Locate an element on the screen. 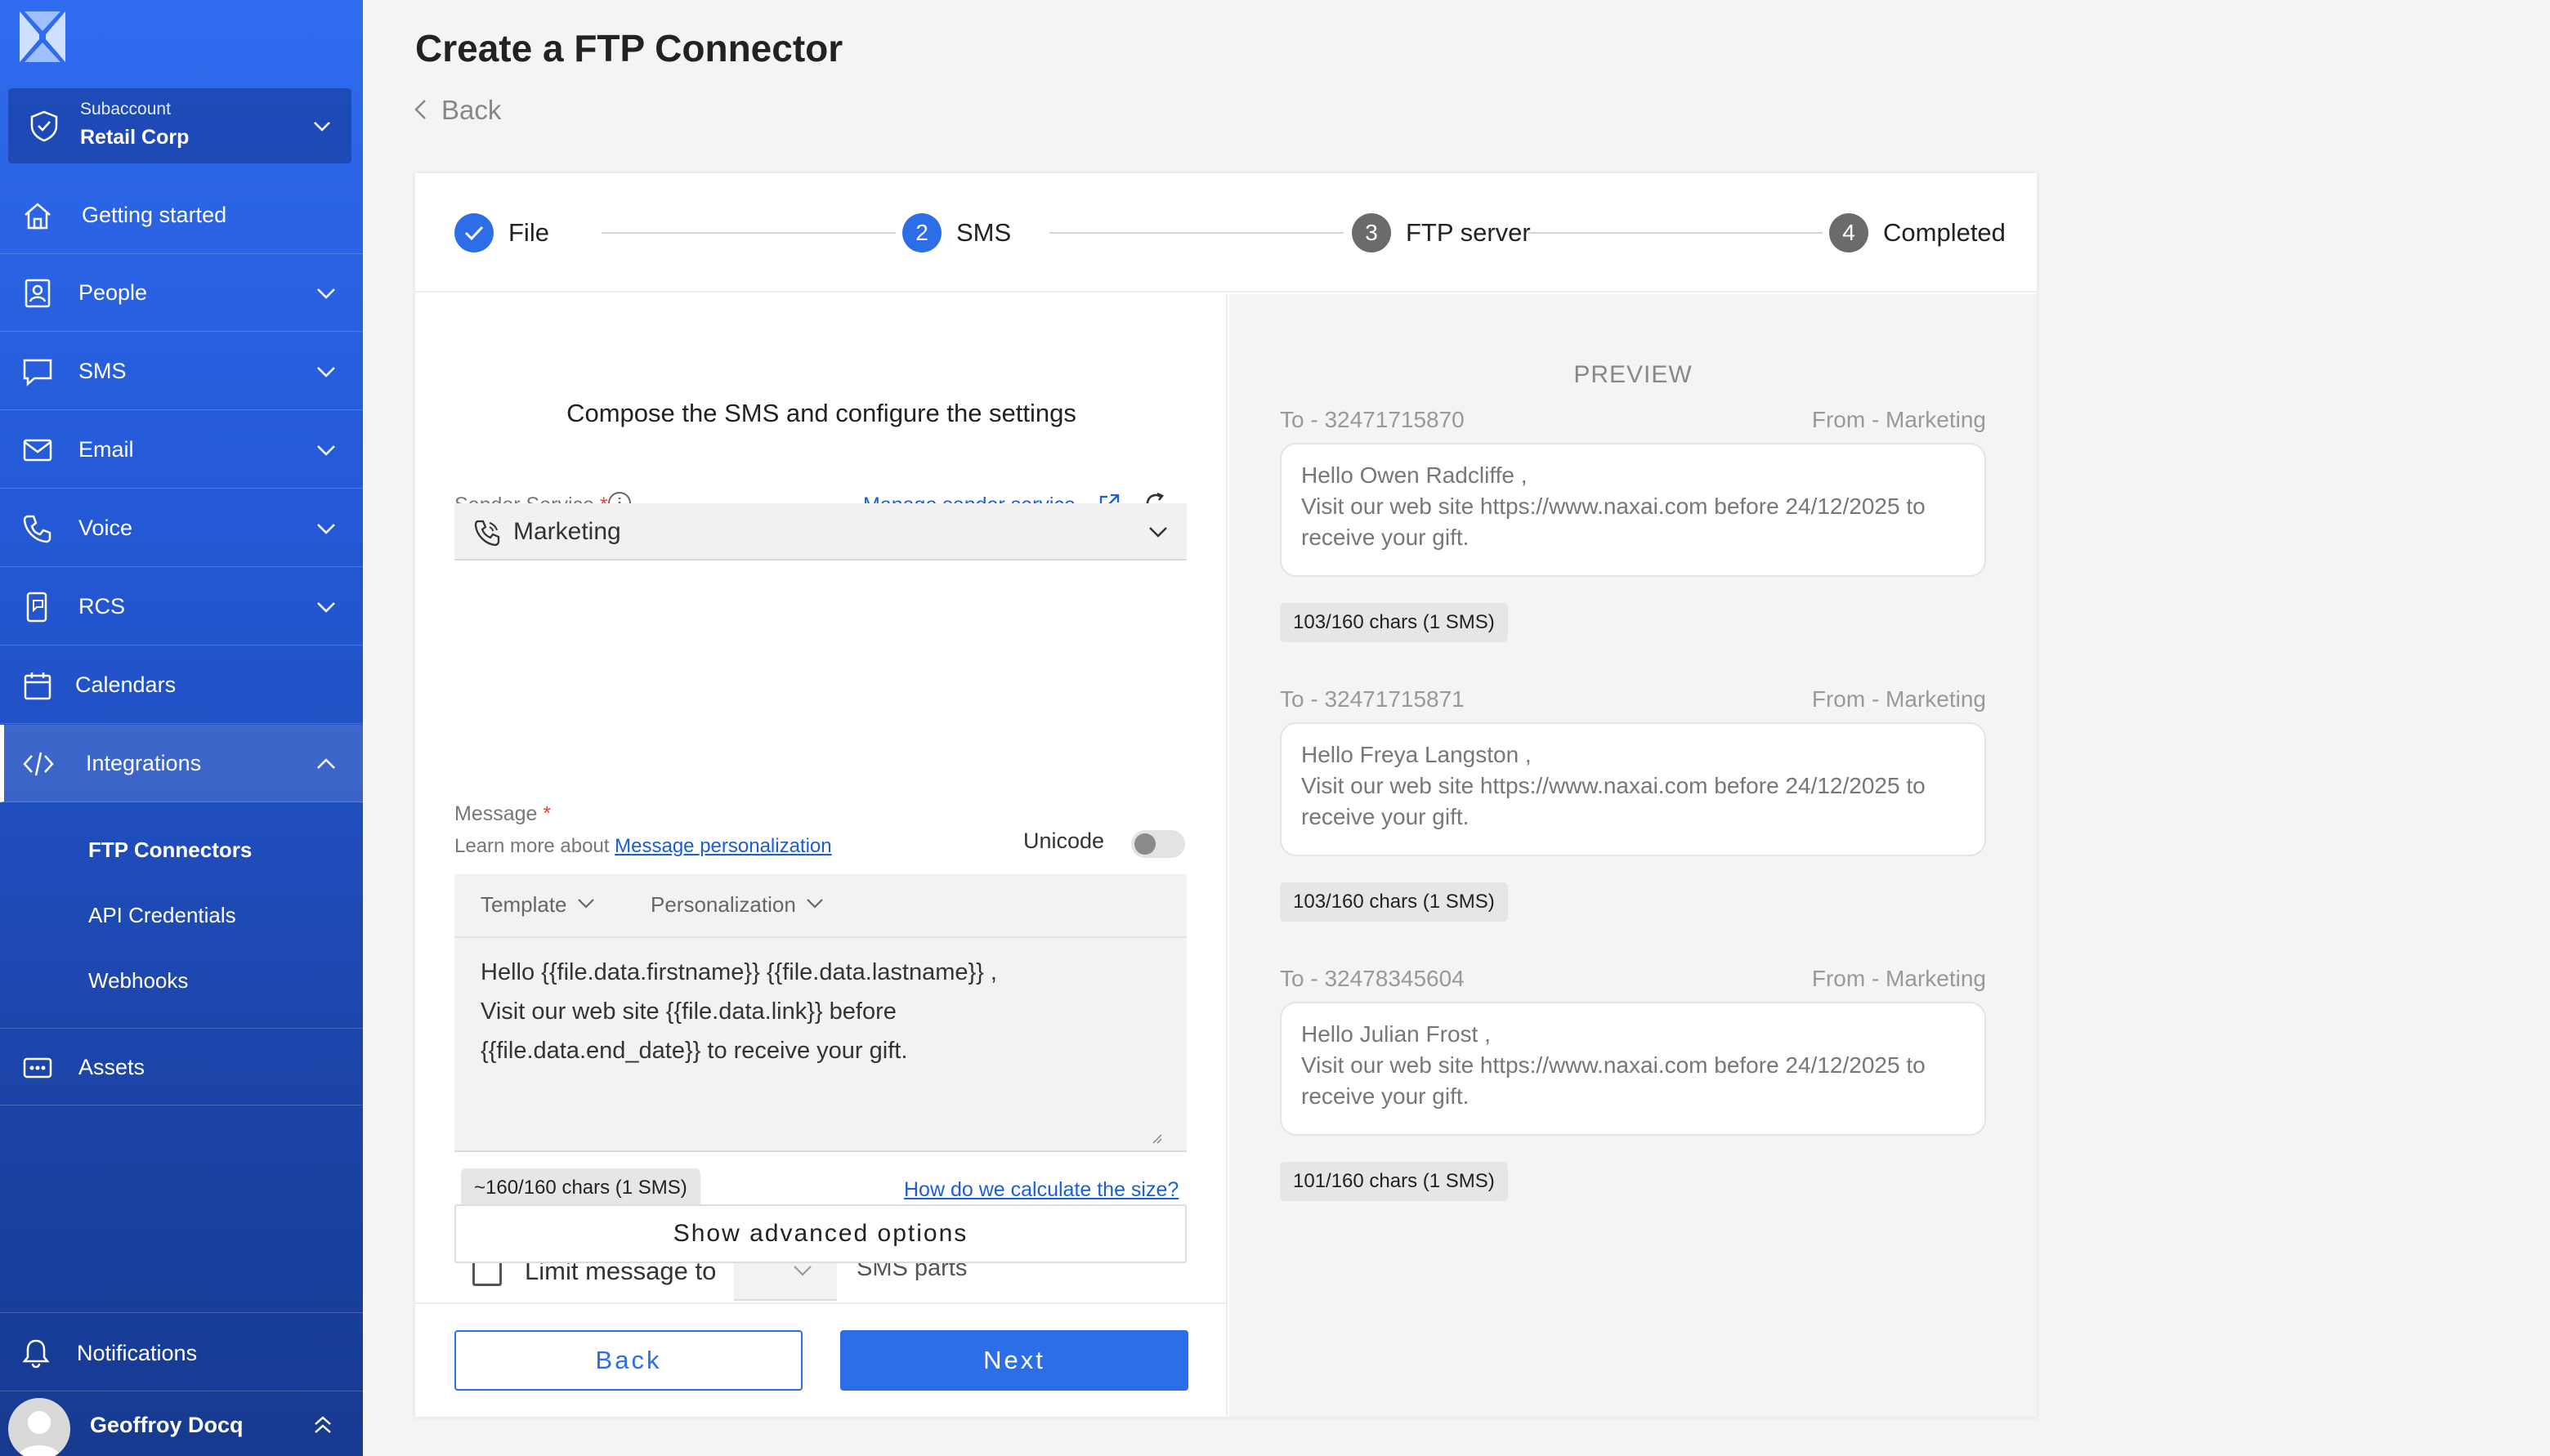 The image size is (2550, 1456). step-done-circle is located at coordinates (474, 232).